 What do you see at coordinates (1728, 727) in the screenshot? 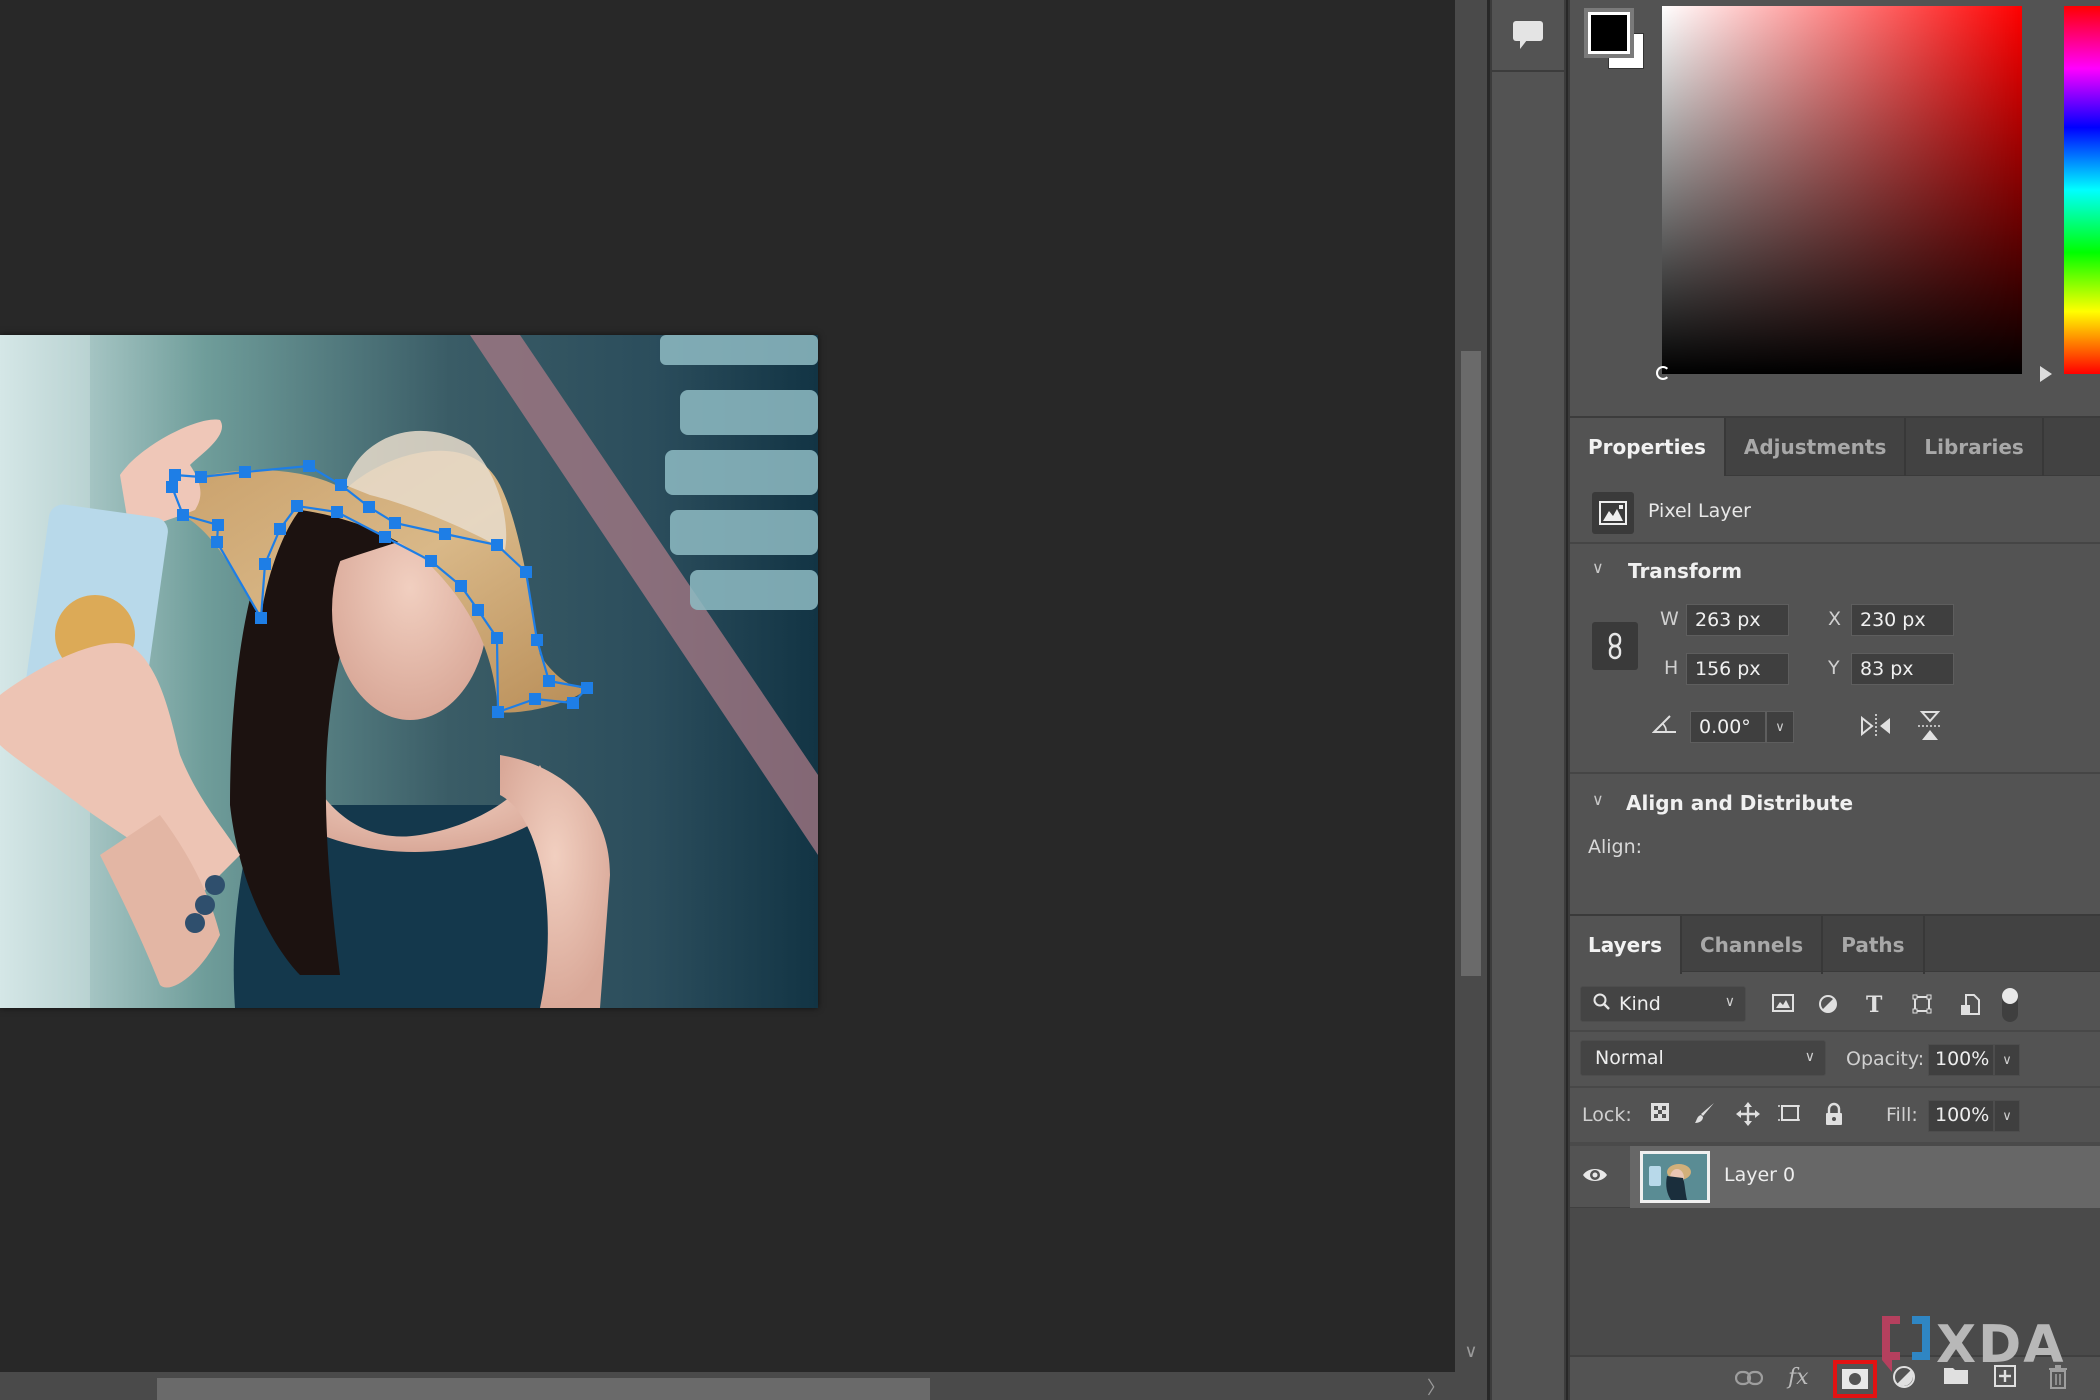
I see `rotation-angle-field: 0.00°` at bounding box center [1728, 727].